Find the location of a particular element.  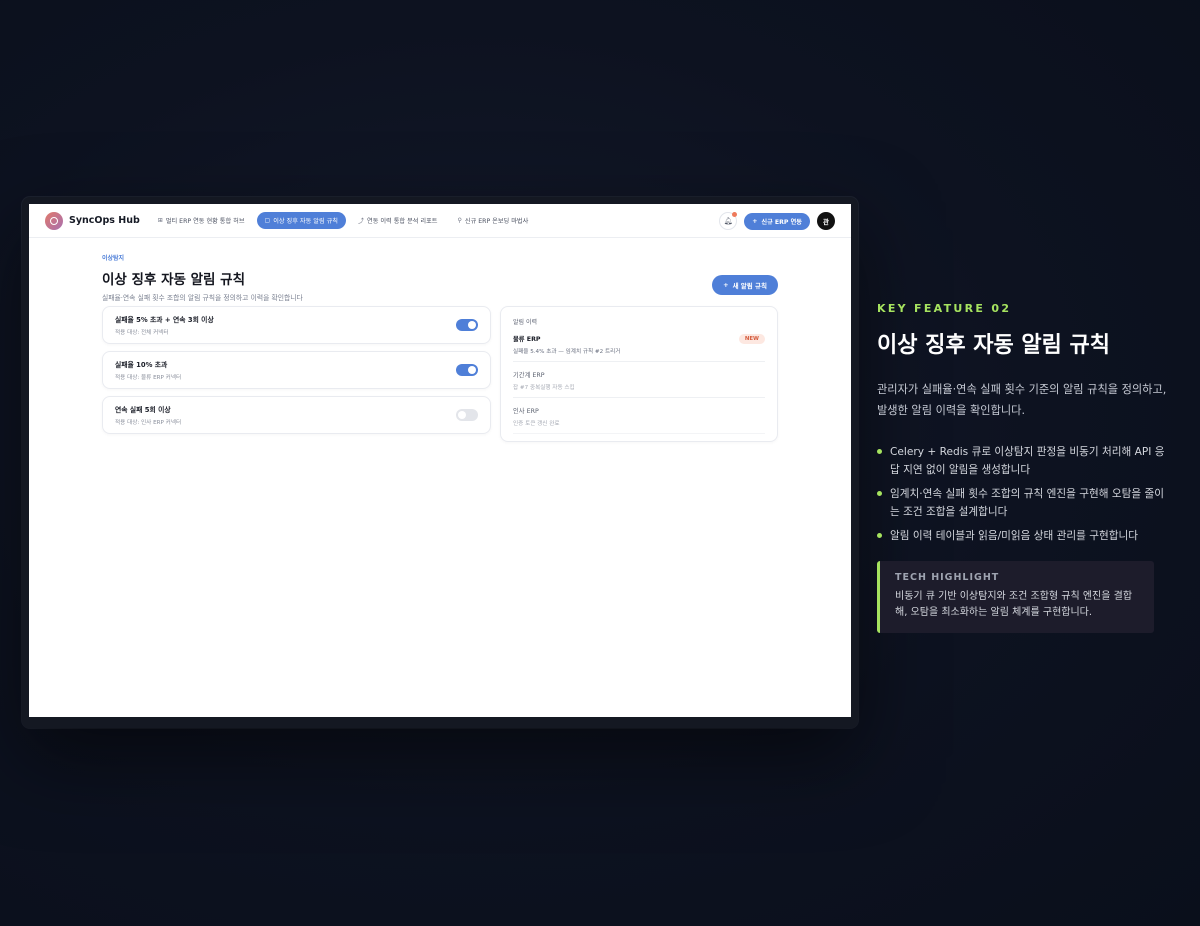

new-badge: NEW is located at coordinates (751, 339).